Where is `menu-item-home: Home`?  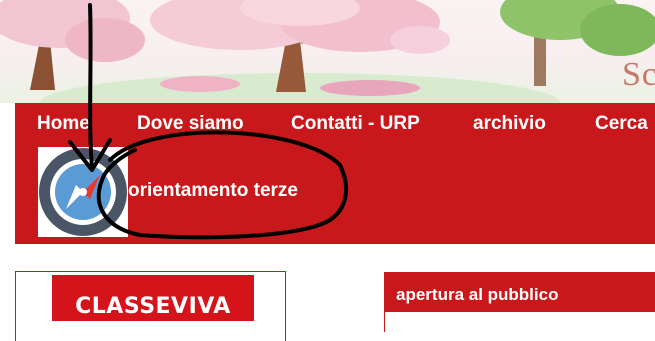
menu-item-home: Home is located at coordinates (63, 124).